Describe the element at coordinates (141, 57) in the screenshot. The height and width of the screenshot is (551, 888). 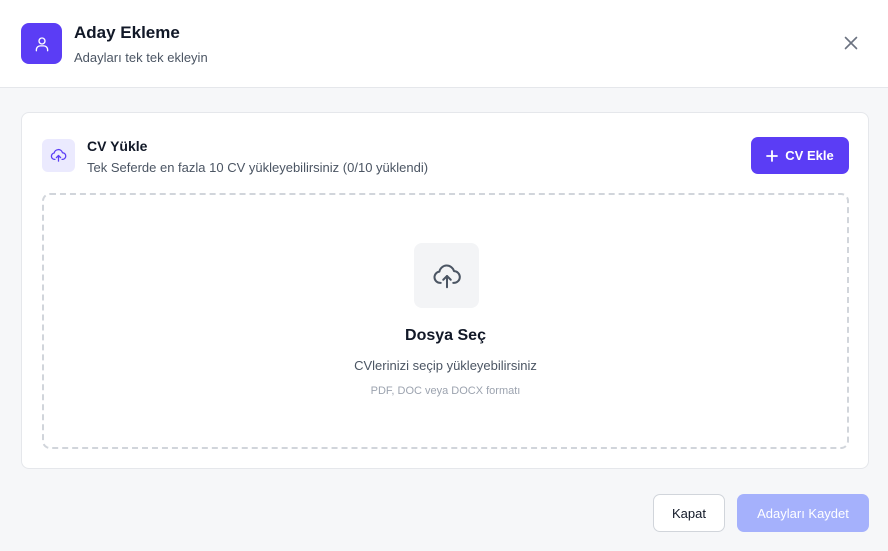
I see `modal-subtitle: Adayları tek tek ekleyin` at that location.